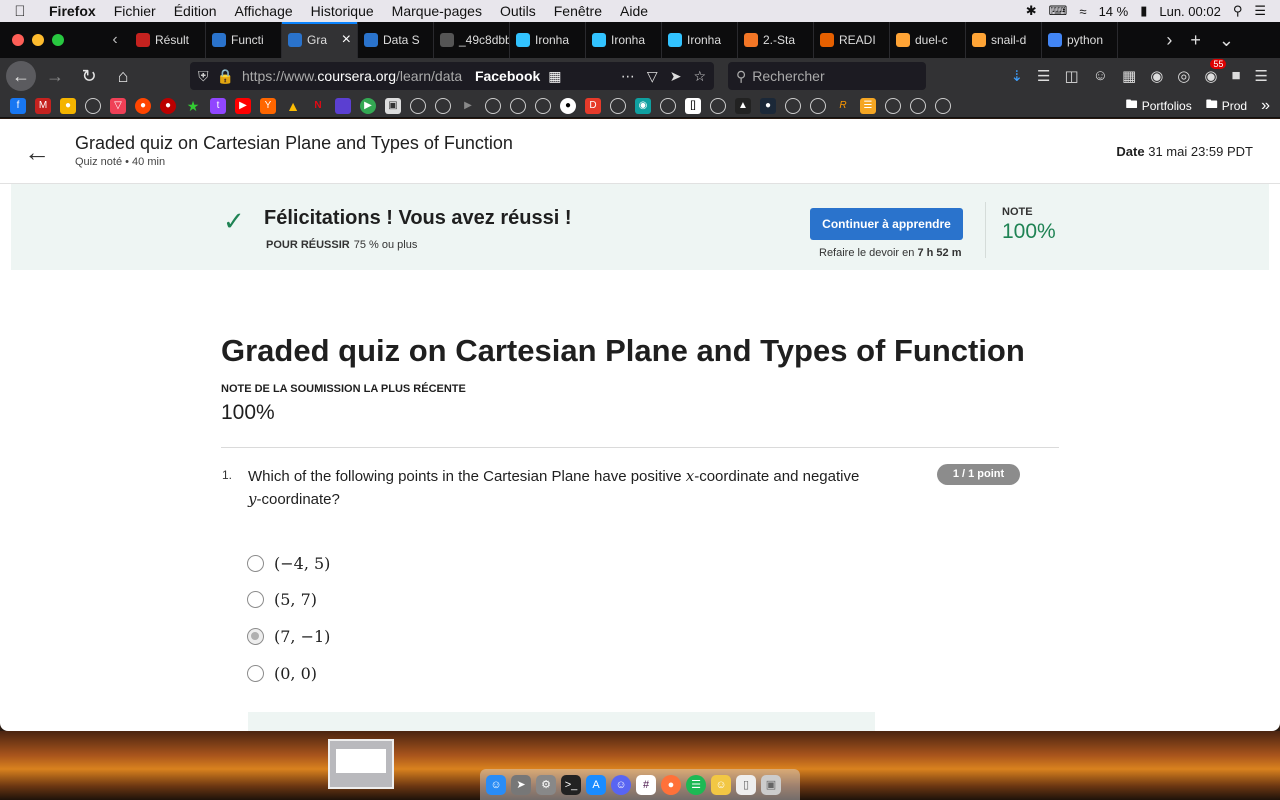 The image size is (1280, 800). What do you see at coordinates (1072, 76) in the screenshot?
I see `sidebar-icon: ◫` at bounding box center [1072, 76].